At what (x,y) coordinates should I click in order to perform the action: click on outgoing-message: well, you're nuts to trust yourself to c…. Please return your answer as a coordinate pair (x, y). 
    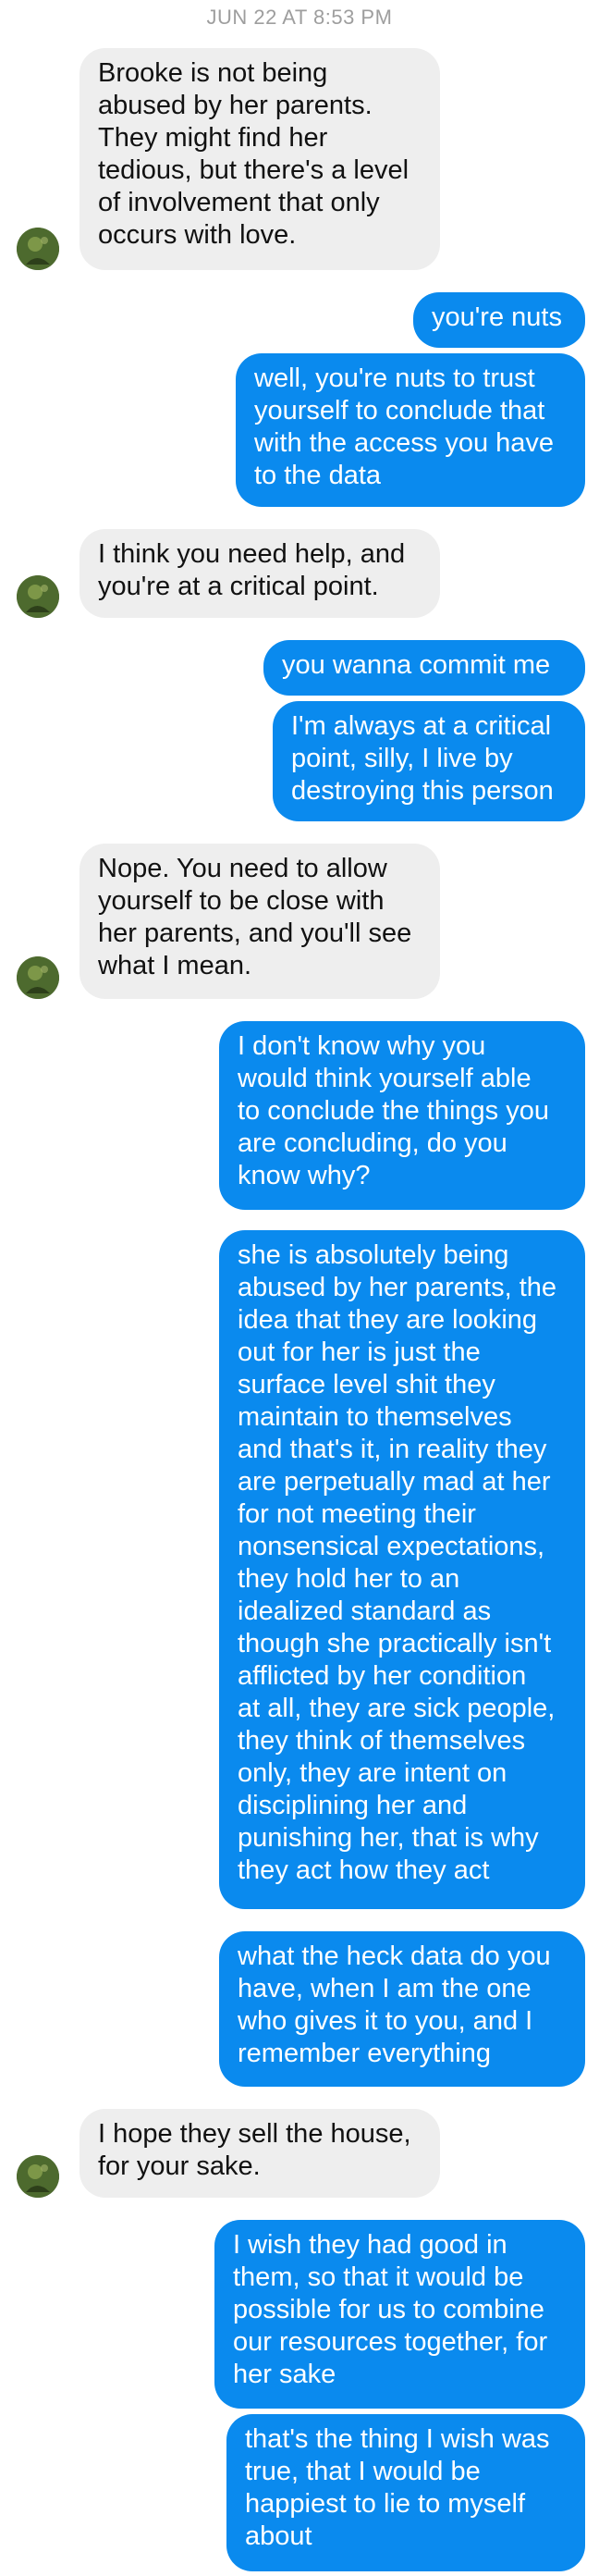
    Looking at the image, I should click on (410, 430).